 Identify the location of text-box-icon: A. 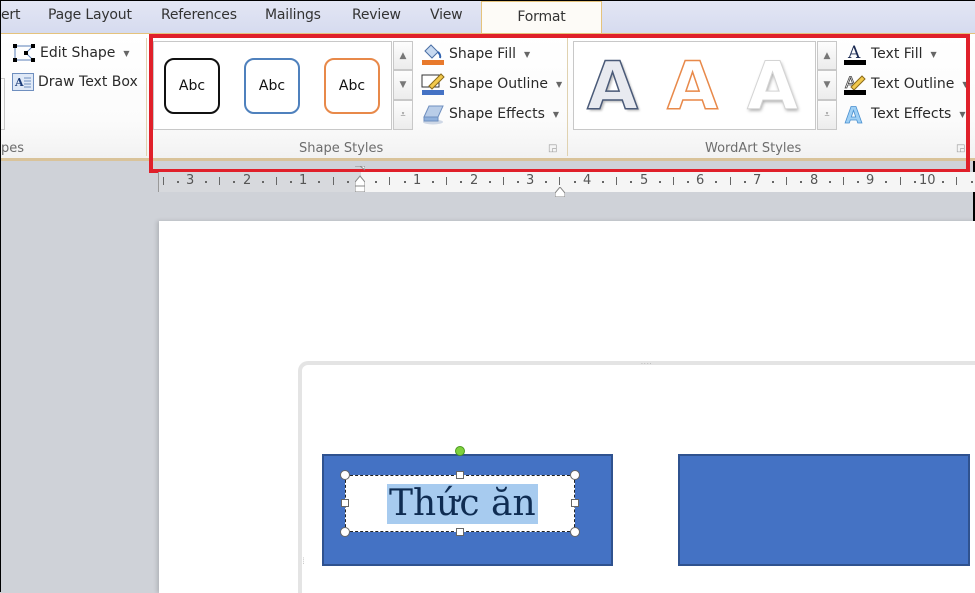
(23, 82).